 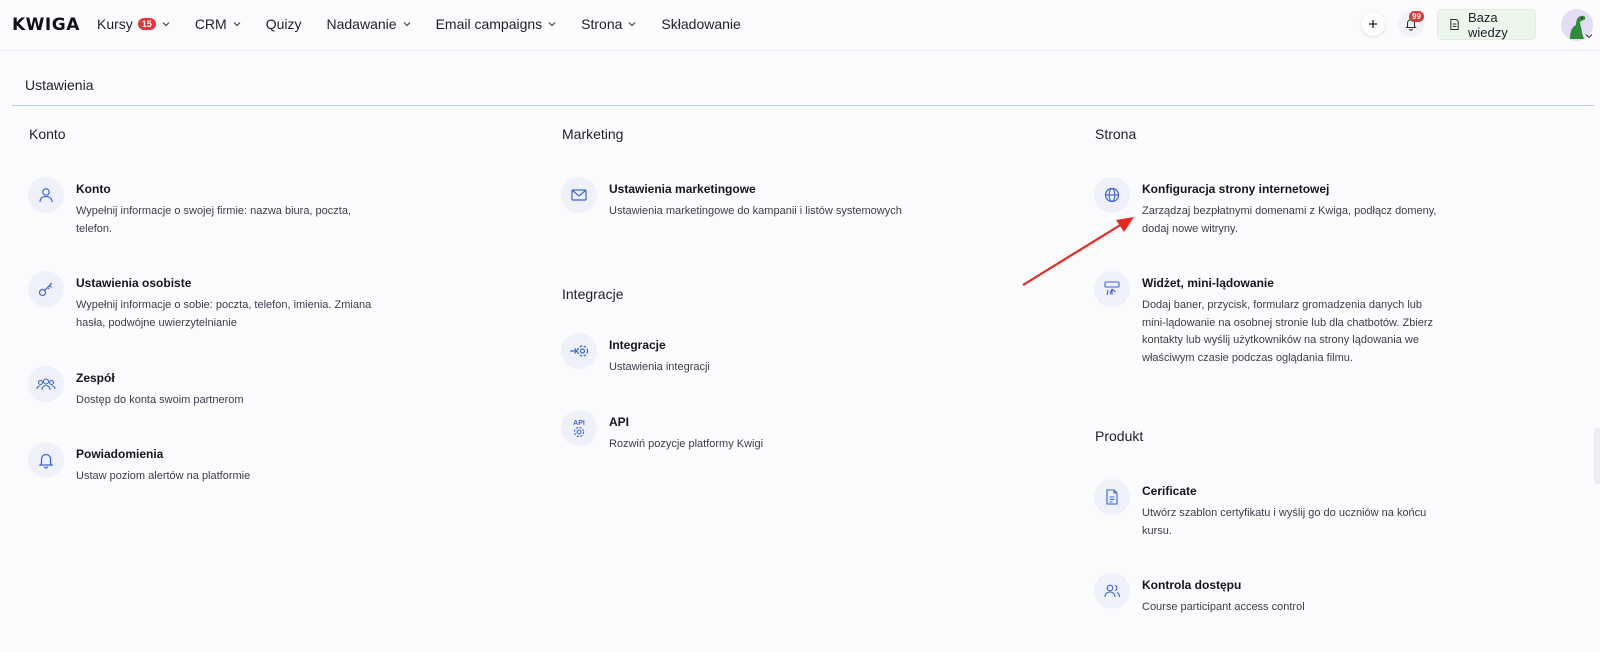 What do you see at coordinates (160, 400) in the screenshot?
I see `item-description: Dostęp do konta swoim partnerom` at bounding box center [160, 400].